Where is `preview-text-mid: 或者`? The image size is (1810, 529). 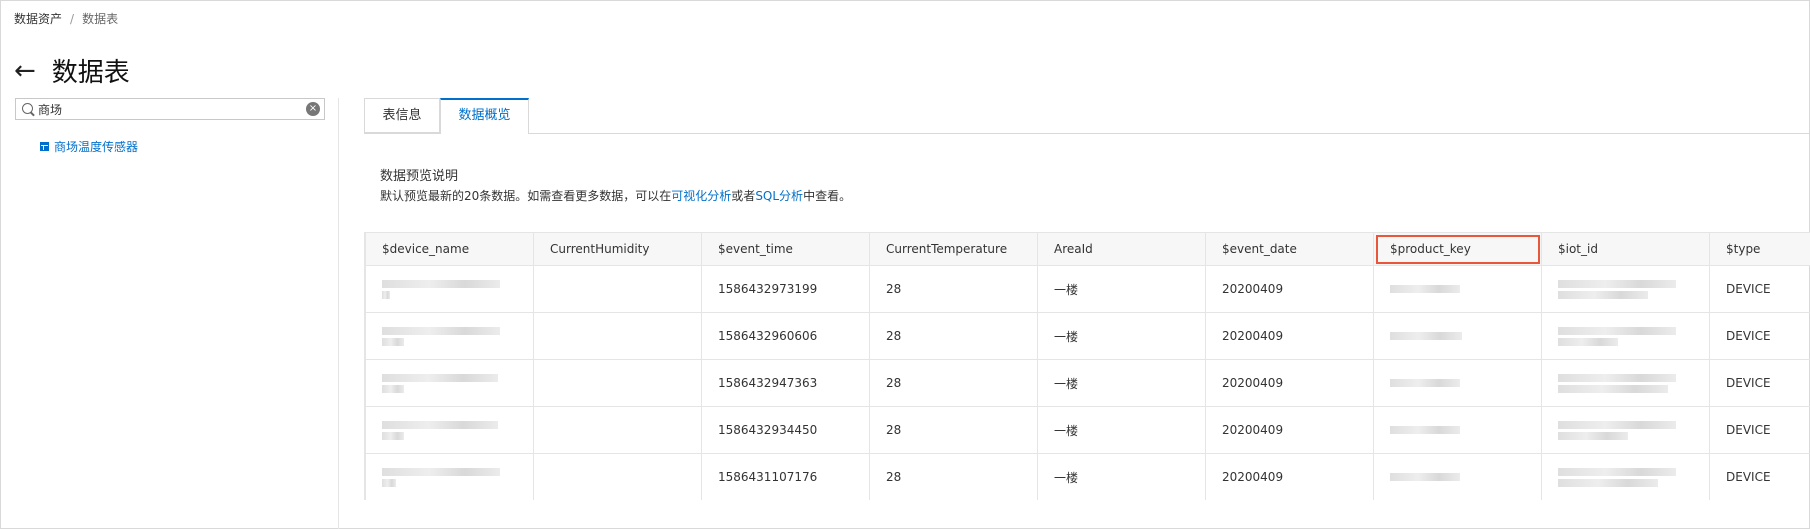 preview-text-mid: 或者 is located at coordinates (743, 196).